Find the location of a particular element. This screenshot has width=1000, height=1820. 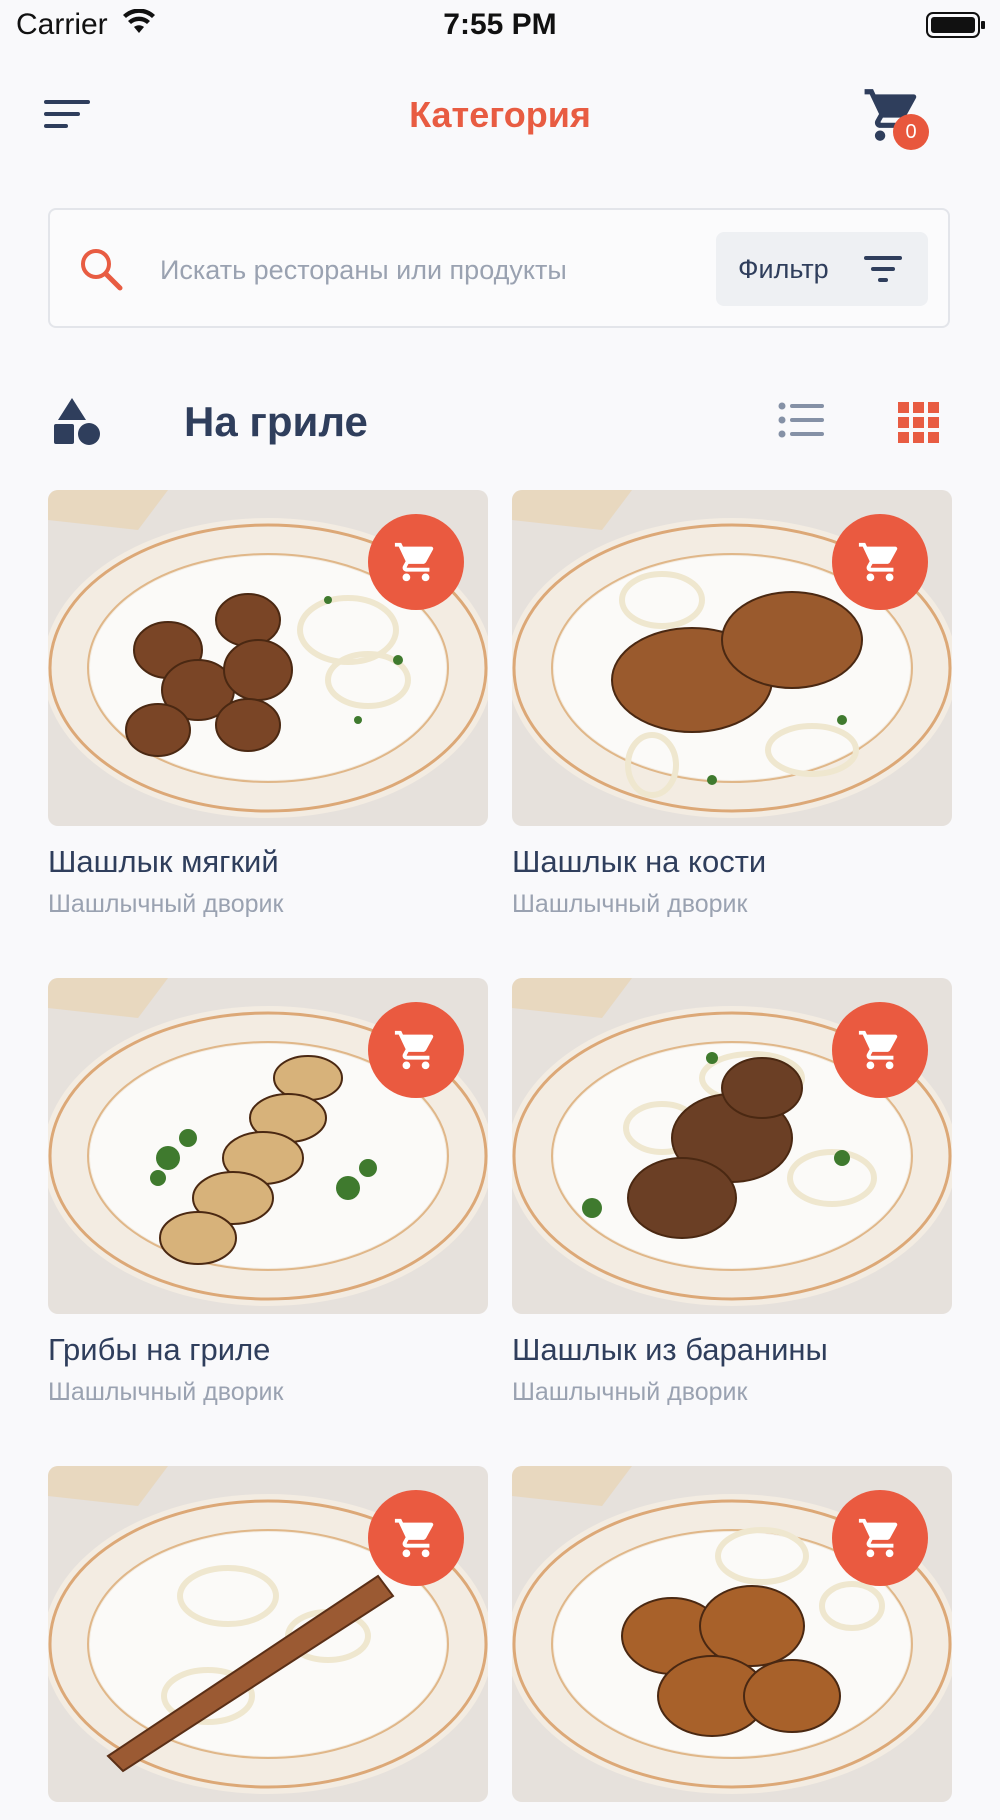

search-bar: Фильтр is located at coordinates (499, 268).